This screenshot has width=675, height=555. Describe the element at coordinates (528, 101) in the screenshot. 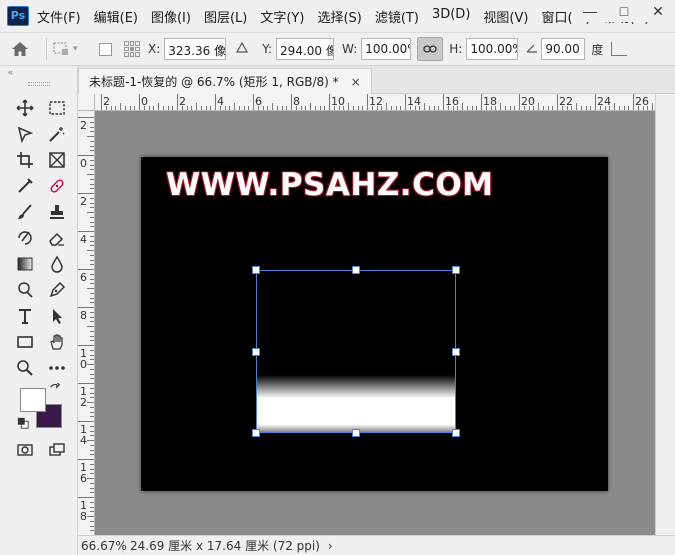

I see `ruler-label: 20` at that location.